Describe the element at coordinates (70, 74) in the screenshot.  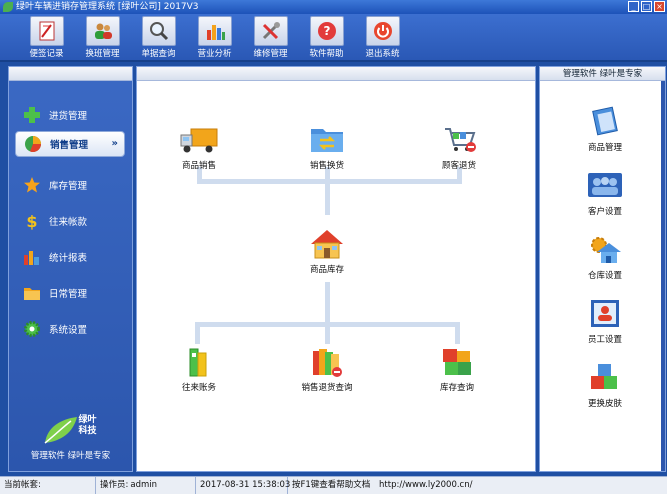
I see `sidebar-top-strip` at that location.